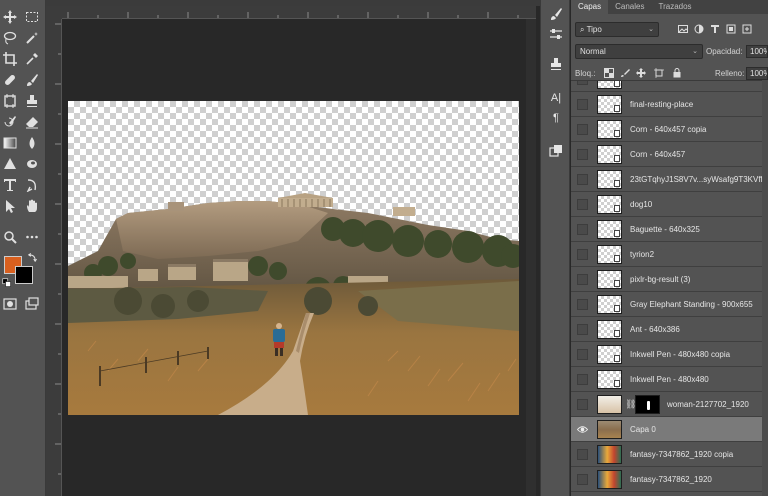  I want to click on eye-icon, so click(582, 429).